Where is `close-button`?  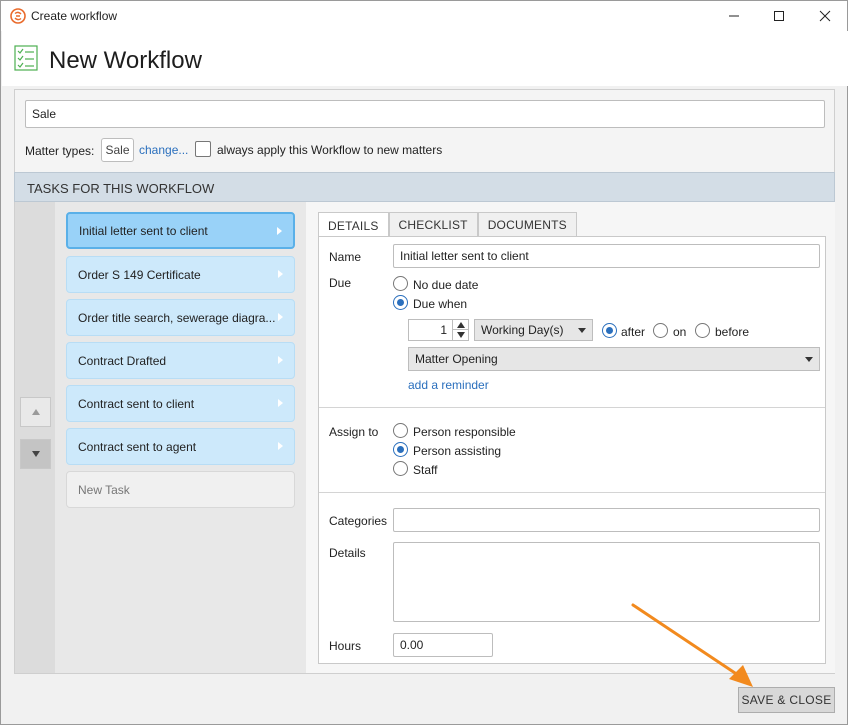
close-button is located at coordinates (825, 16).